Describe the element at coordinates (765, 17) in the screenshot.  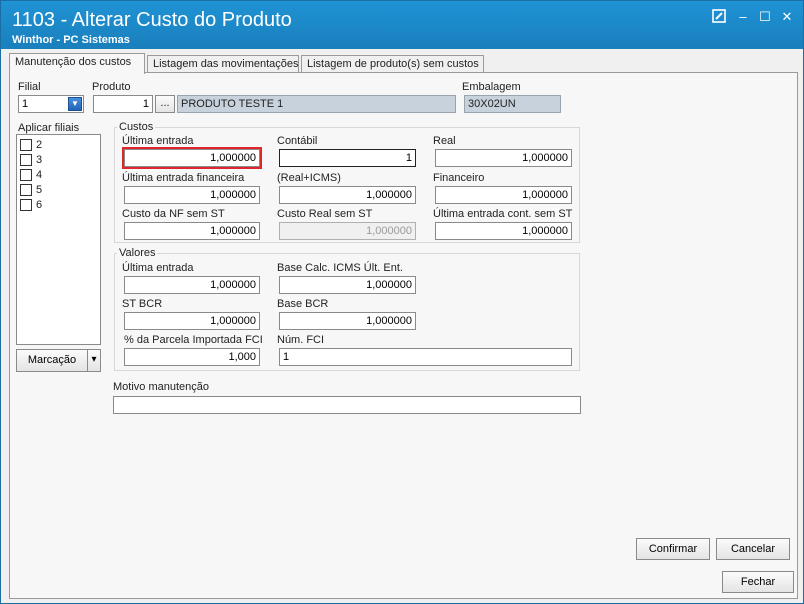
I see `maximize-icon: ☐` at that location.